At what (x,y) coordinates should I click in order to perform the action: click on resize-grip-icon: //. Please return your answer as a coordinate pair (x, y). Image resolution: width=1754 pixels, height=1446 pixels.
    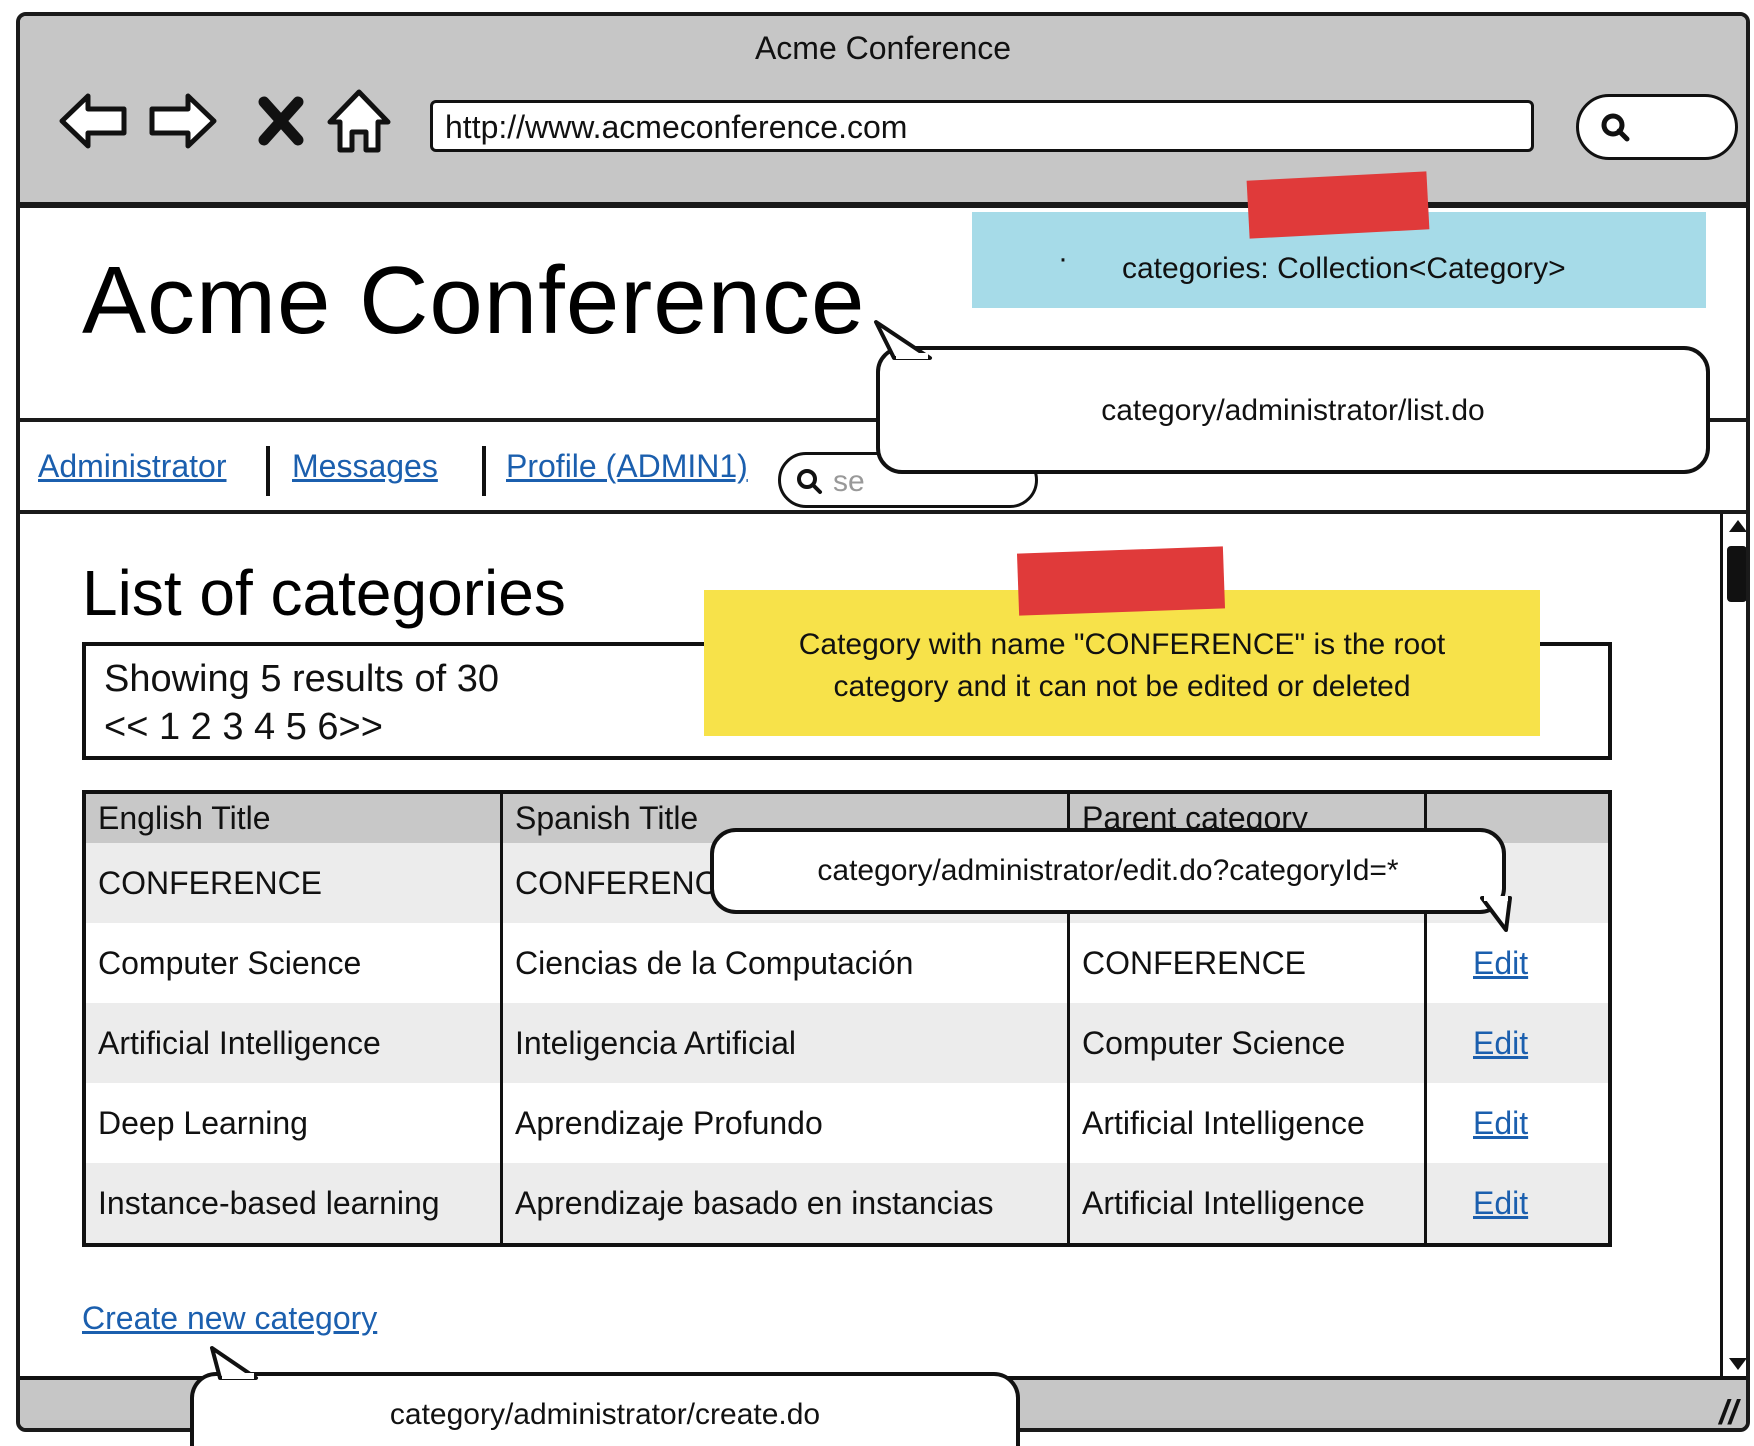
    Looking at the image, I should click on (1728, 1411).